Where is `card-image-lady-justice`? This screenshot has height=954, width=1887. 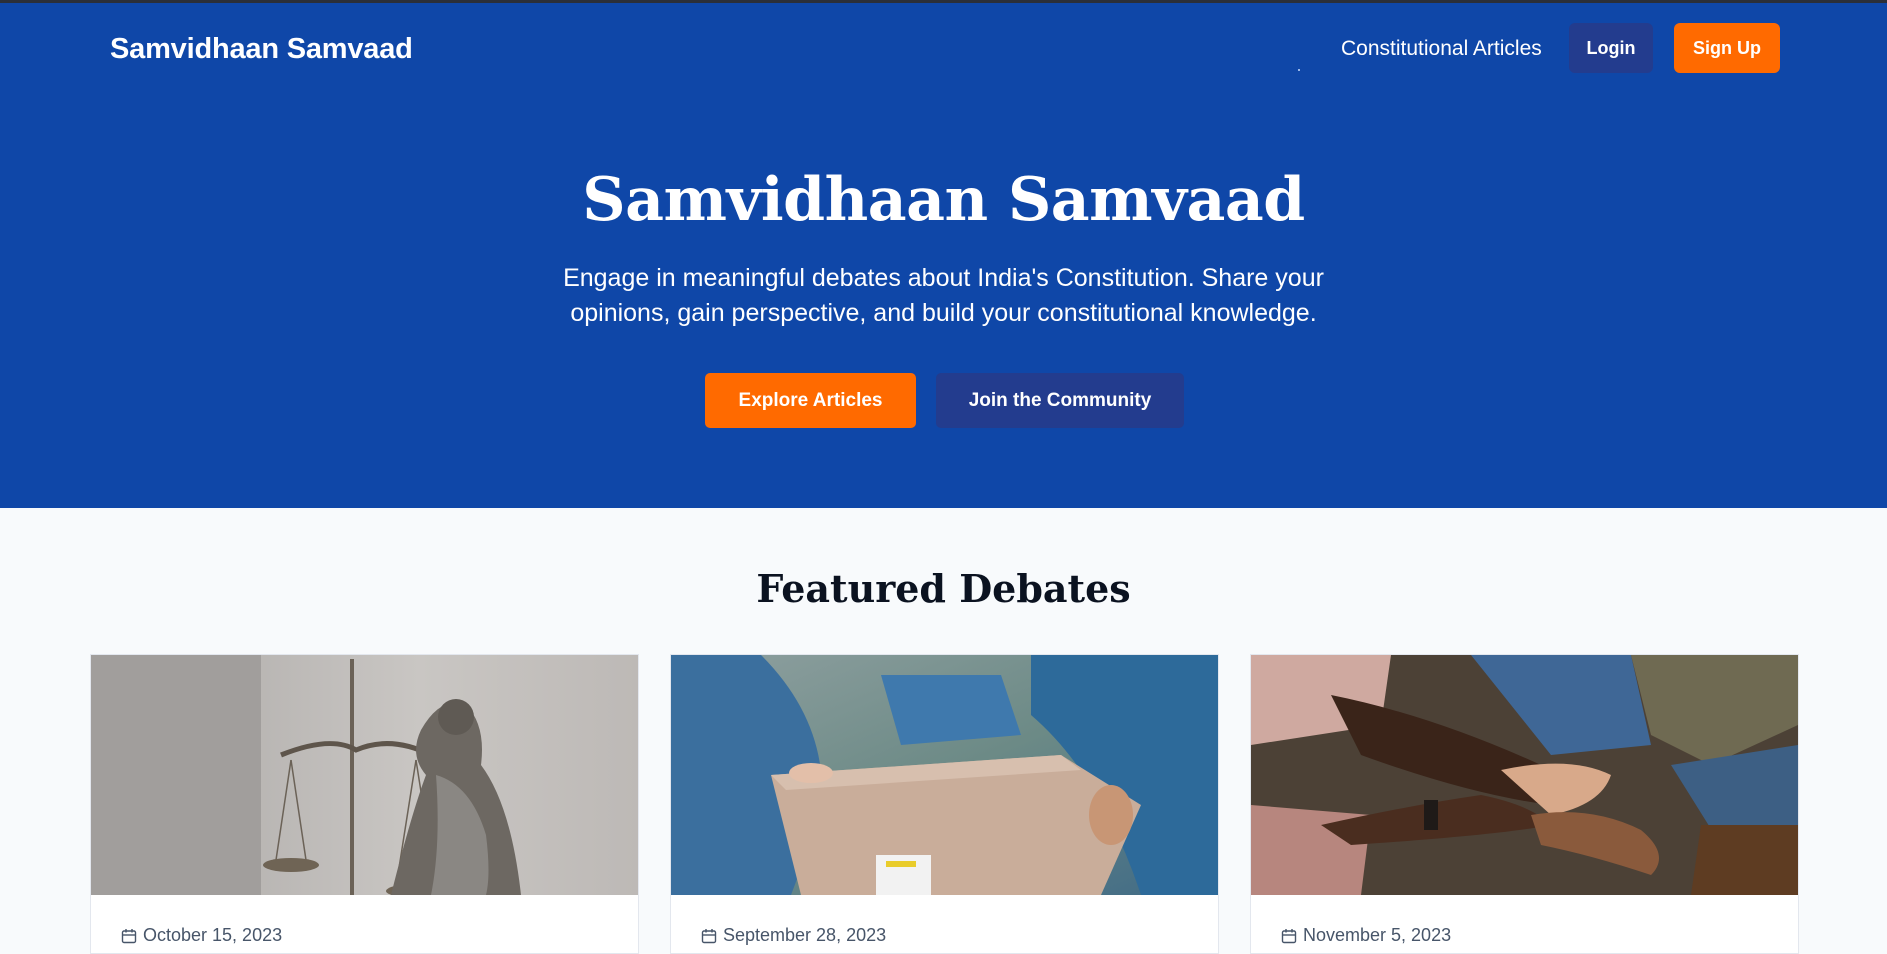 card-image-lady-justice is located at coordinates (364, 775).